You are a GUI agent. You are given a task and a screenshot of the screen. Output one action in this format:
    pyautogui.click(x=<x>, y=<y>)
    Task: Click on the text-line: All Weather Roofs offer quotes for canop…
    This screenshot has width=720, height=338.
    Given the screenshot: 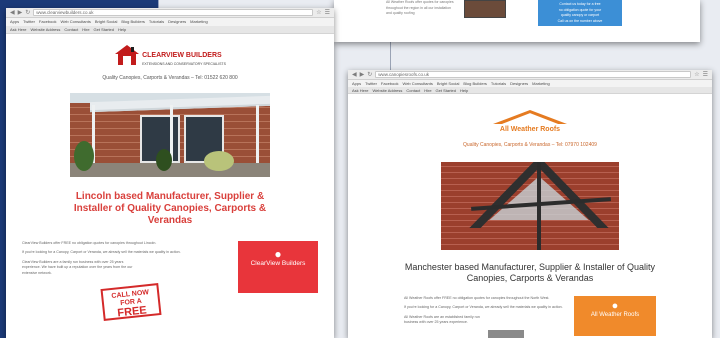 What is the action you would take?
    pyautogui.click(x=420, y=2)
    